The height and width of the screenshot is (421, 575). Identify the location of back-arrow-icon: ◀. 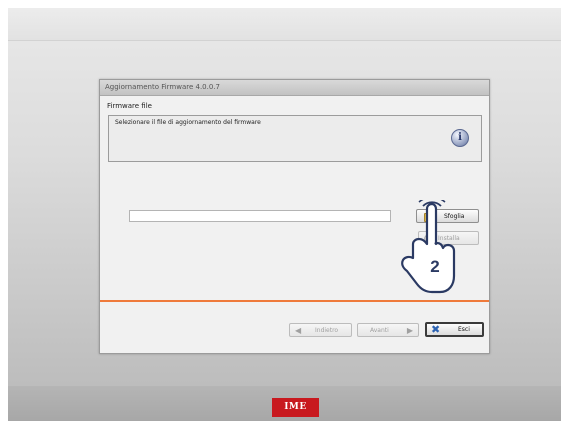
(298, 330).